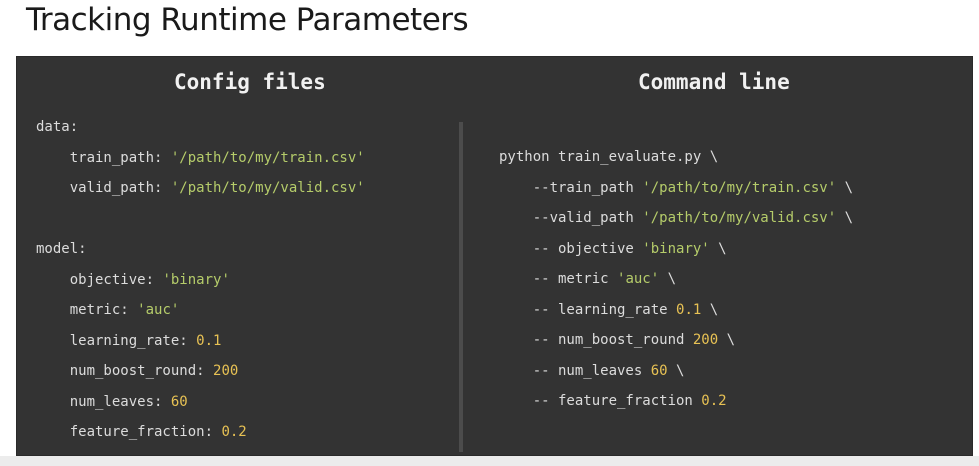 This screenshot has height=466, width=979. Describe the element at coordinates (200, 310) in the screenshot. I see `config-line: metric: 'auc'` at that location.